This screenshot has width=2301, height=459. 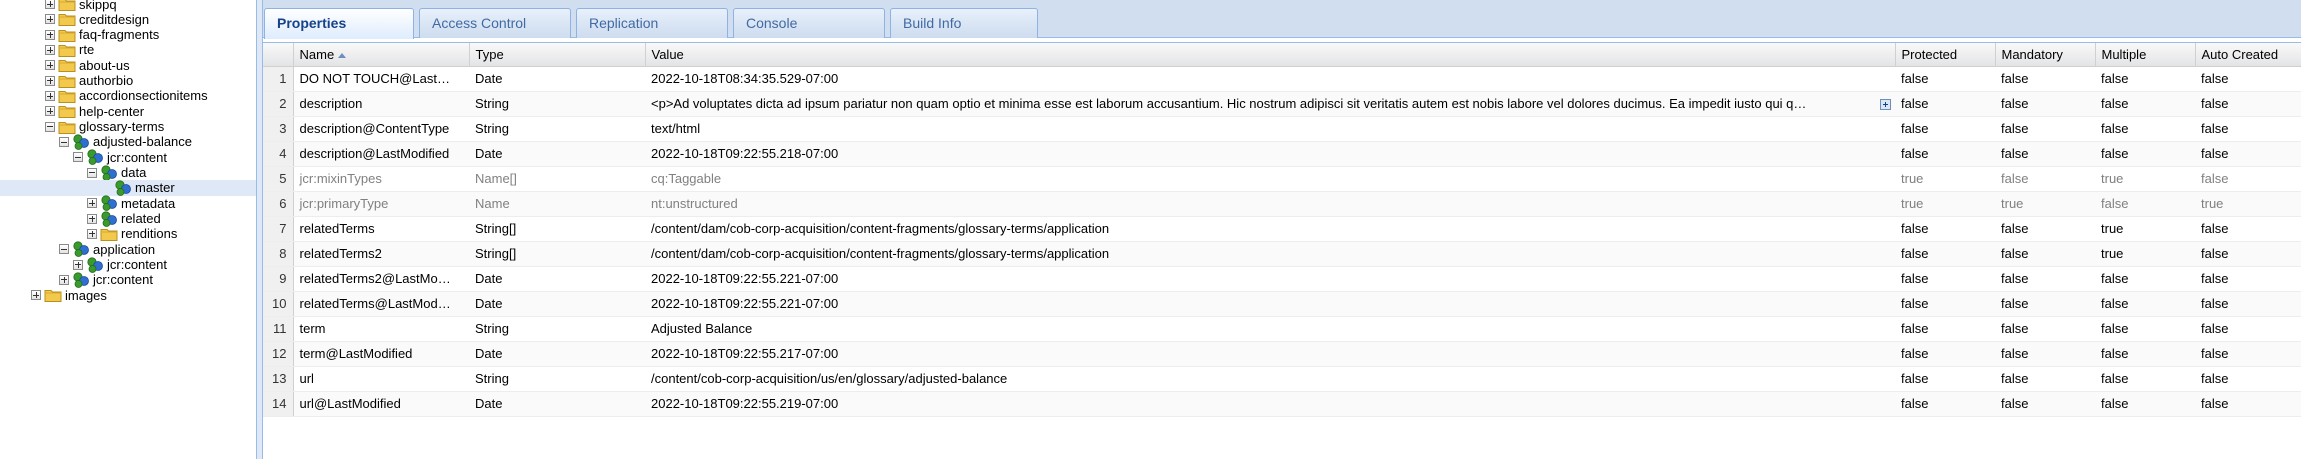 I want to click on tree-node-label: adjusted-balance, so click(x=142, y=141).